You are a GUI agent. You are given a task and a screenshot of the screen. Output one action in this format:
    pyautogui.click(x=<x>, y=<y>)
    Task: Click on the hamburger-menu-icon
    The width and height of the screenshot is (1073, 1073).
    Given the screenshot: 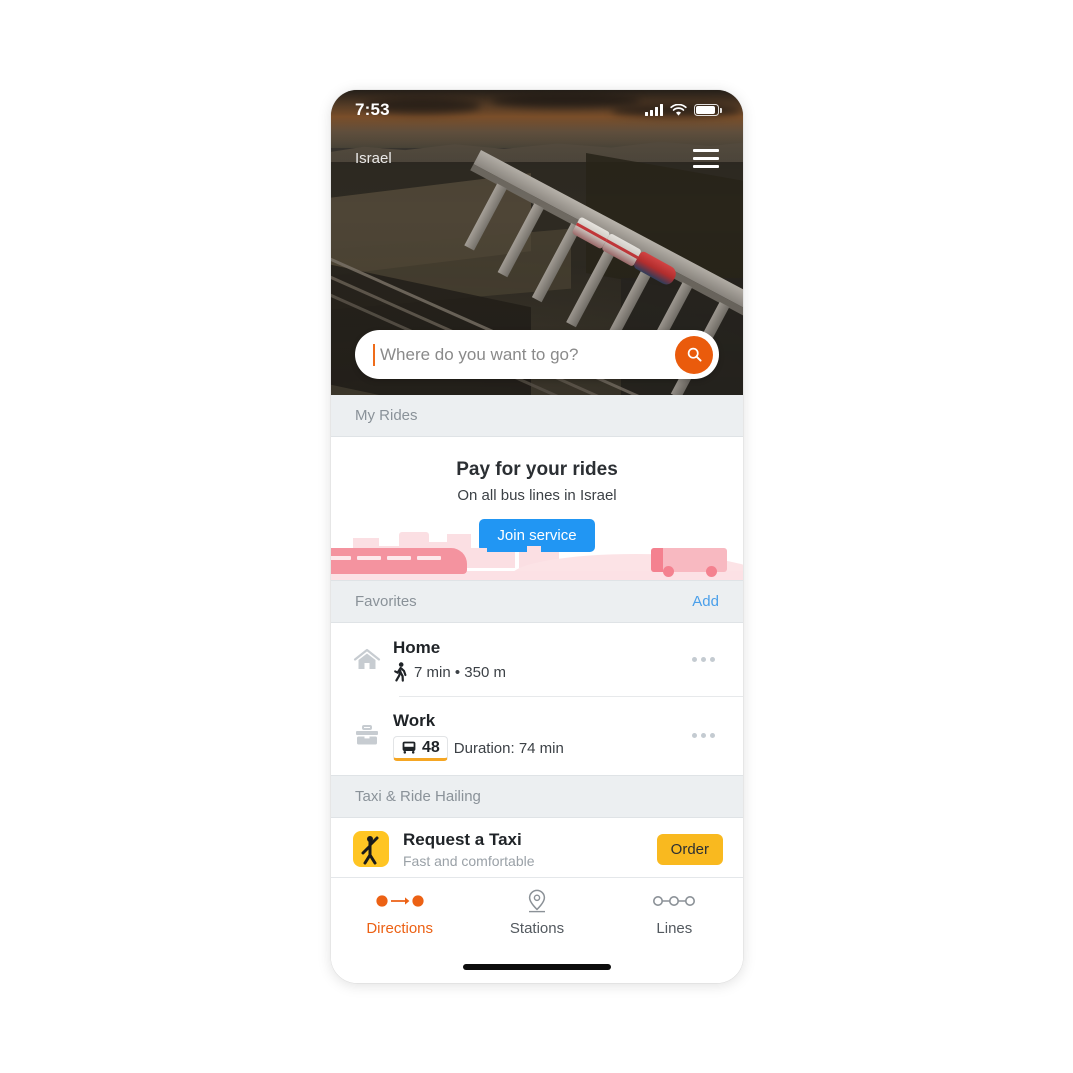 What is the action you would take?
    pyautogui.click(x=706, y=158)
    